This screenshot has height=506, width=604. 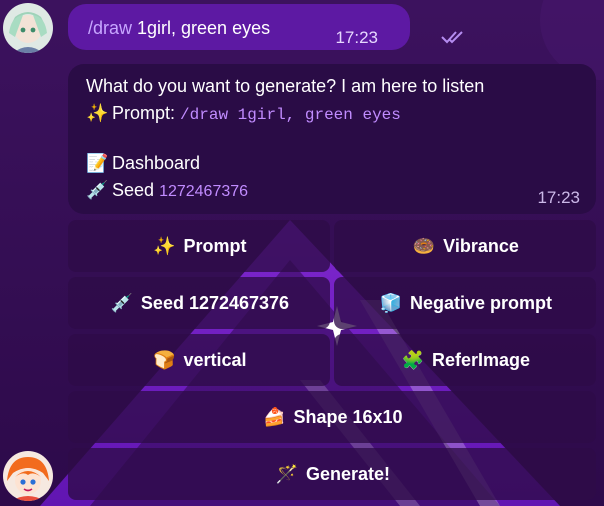 What do you see at coordinates (199, 360) in the screenshot?
I see `orientation-button: 🍞 vertical` at bounding box center [199, 360].